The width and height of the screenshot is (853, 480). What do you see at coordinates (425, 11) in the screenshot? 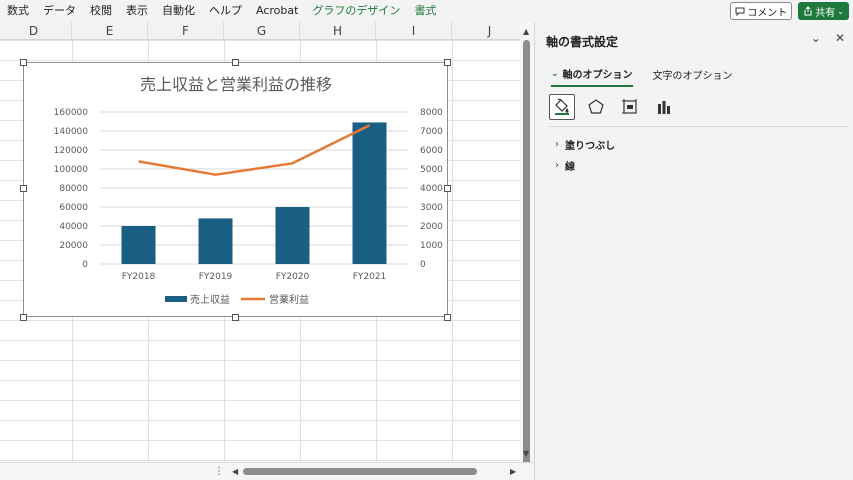
I see `tab-format: 書式` at bounding box center [425, 11].